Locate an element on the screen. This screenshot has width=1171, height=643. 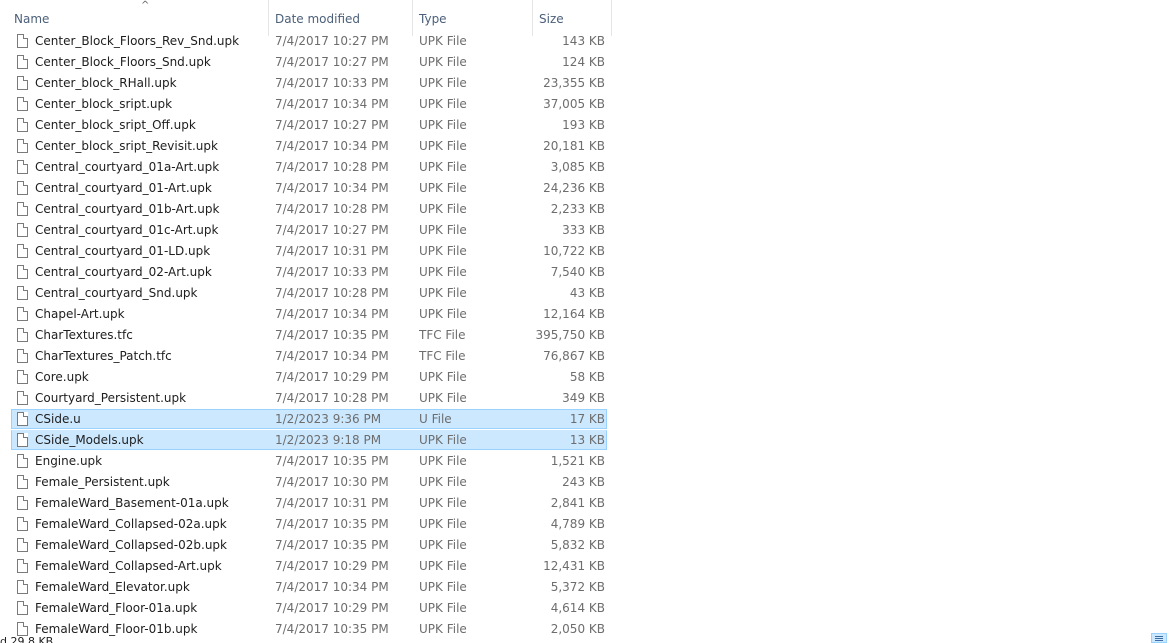
file-name: Center_Block_Floors_Snd.upk is located at coordinates (123, 62).